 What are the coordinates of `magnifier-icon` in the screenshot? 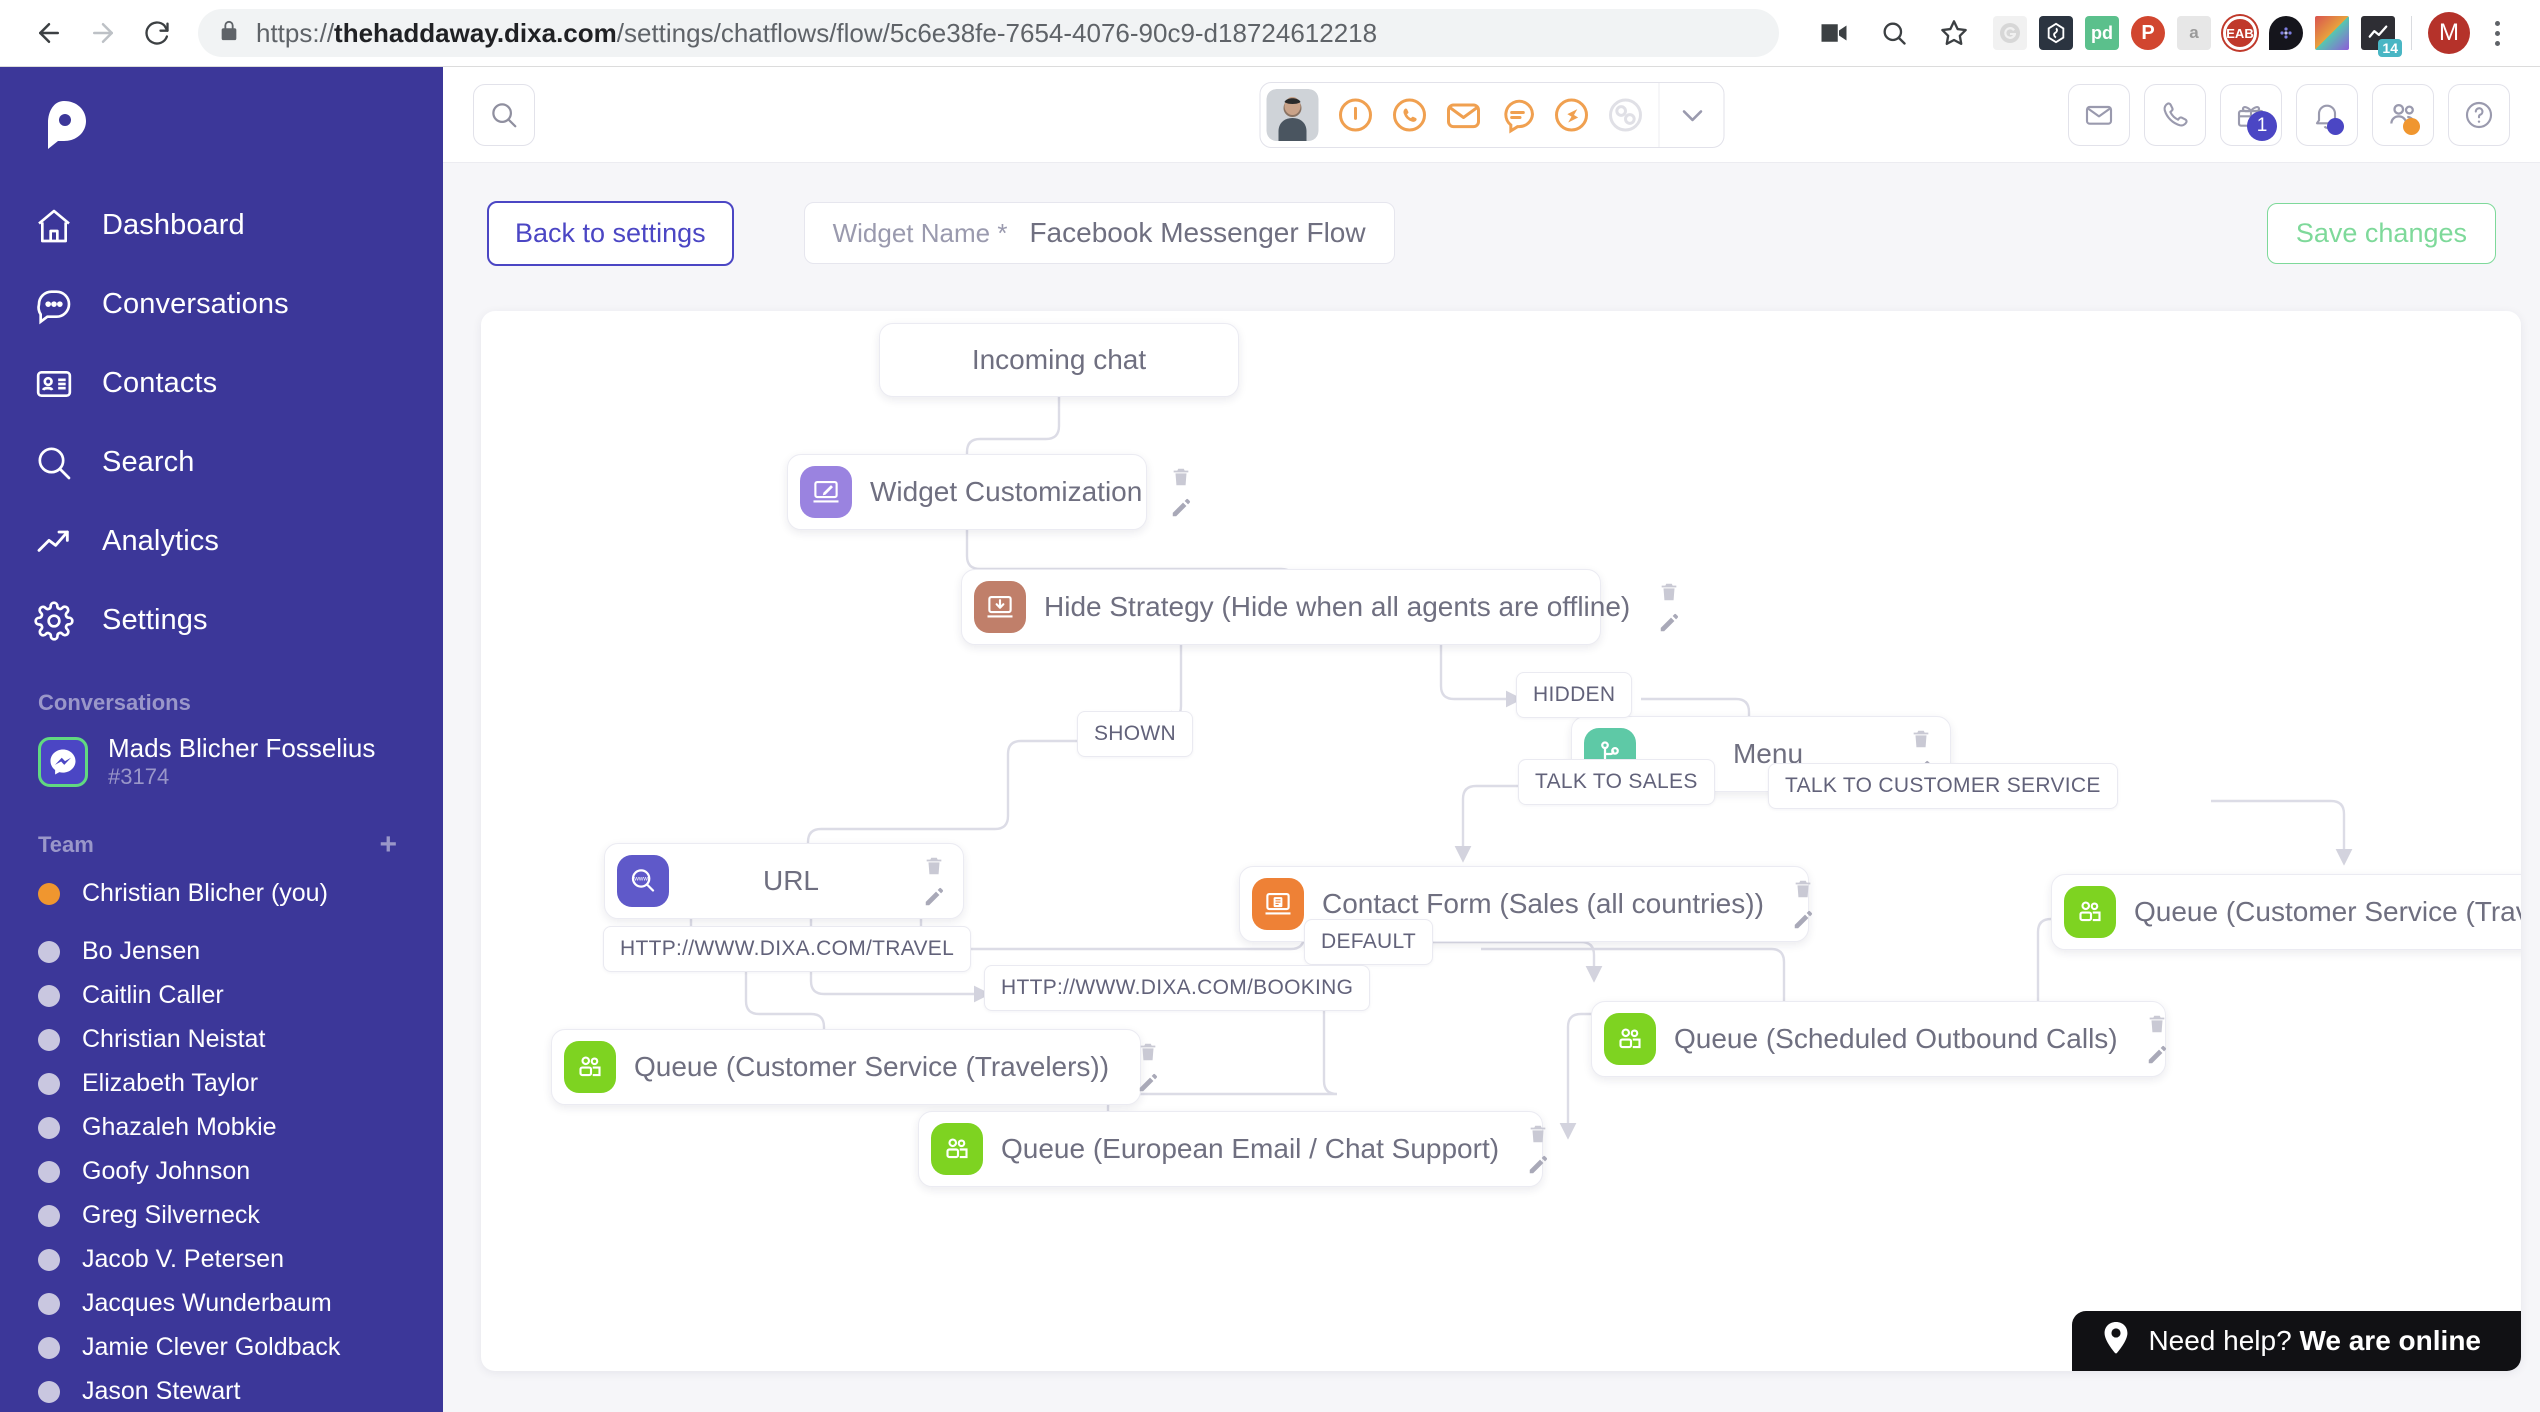 It's located at (1894, 33).